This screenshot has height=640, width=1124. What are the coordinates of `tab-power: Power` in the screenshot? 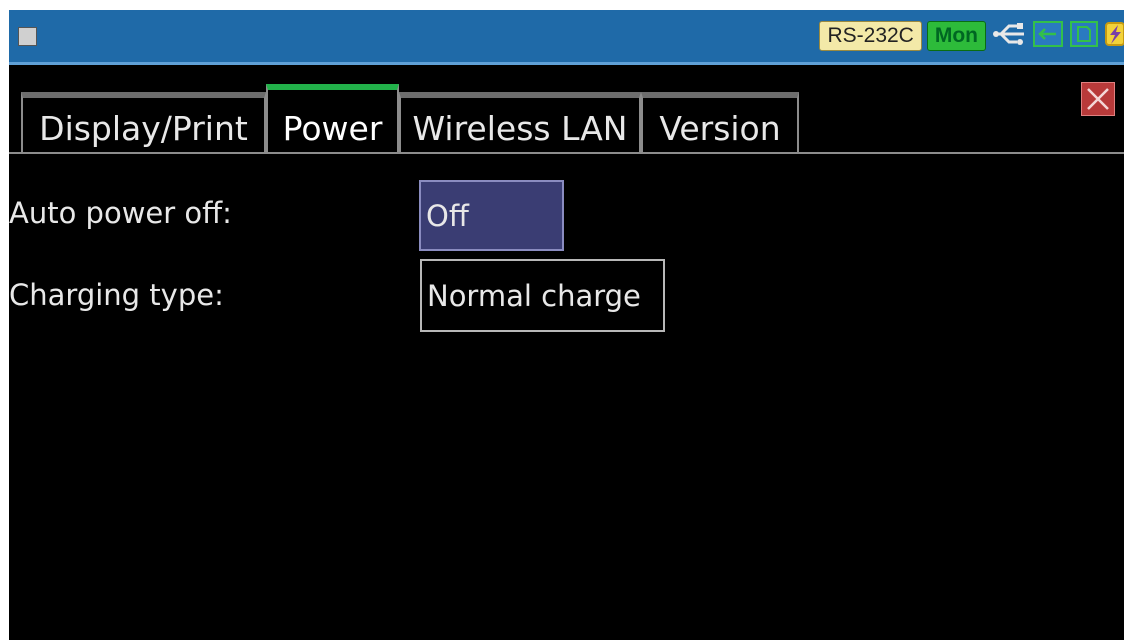 It's located at (332, 119).